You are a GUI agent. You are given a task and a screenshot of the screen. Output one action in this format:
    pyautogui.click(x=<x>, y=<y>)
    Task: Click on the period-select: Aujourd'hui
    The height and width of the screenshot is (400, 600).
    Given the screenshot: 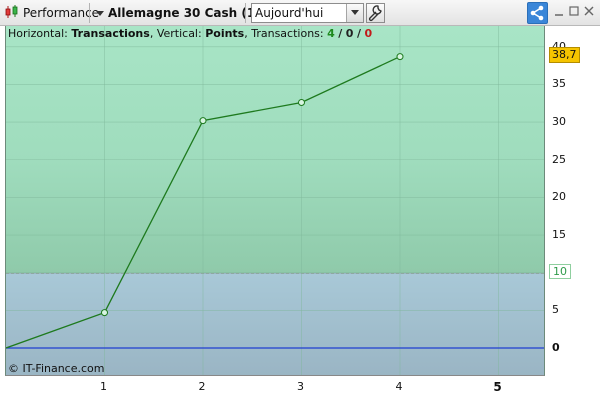 What is the action you would take?
    pyautogui.click(x=307, y=13)
    